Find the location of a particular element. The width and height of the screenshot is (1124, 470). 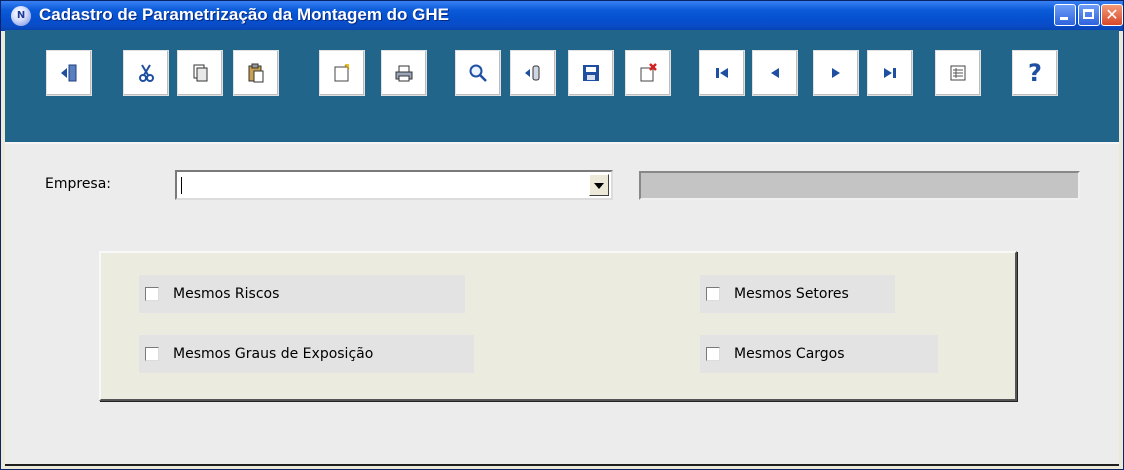

copy-icon is located at coordinates (200, 73).